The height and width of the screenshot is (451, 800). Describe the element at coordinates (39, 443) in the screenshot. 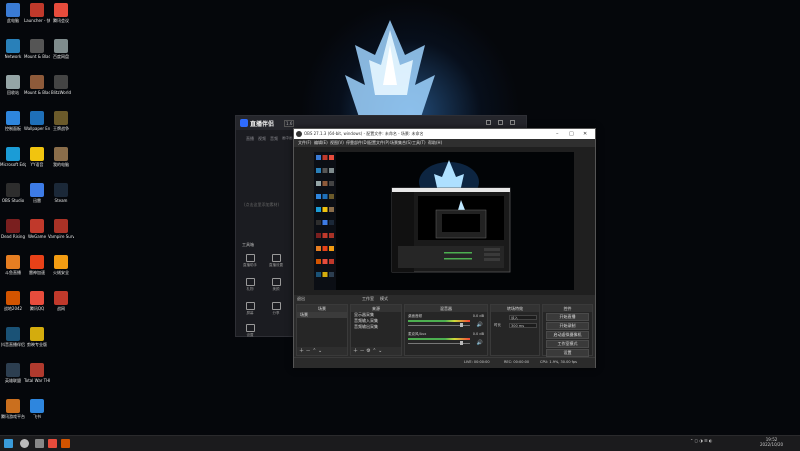

I see `obs-taskbar-icon` at that location.